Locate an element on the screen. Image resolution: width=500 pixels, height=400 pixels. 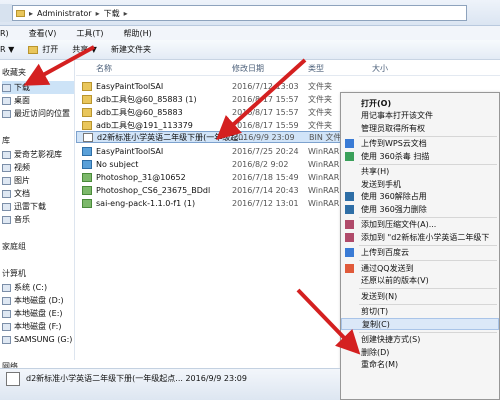
context-menu-label: 使用 360解除占用 is located at coordinates (394, 196).